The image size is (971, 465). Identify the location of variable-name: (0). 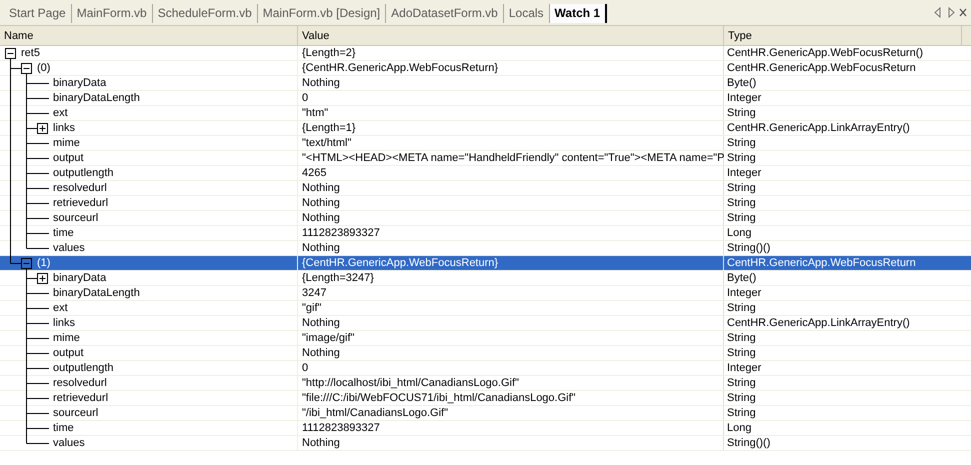
(43, 68).